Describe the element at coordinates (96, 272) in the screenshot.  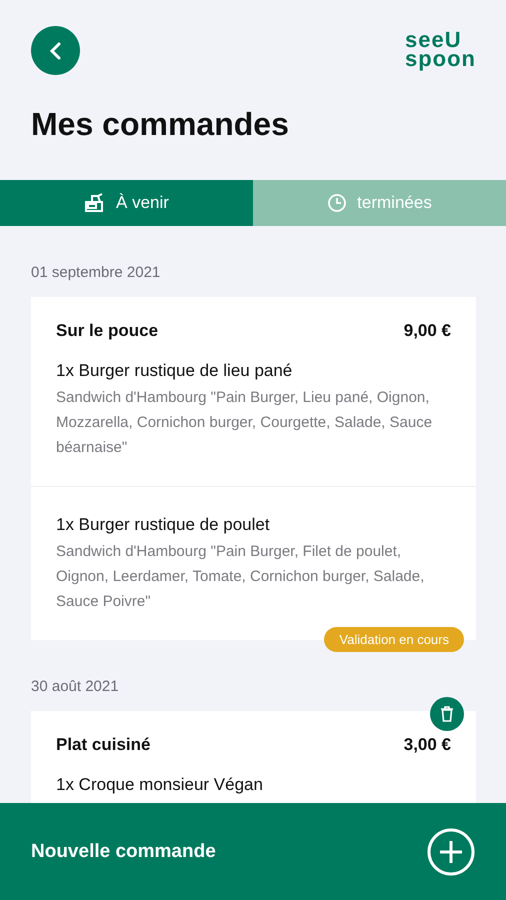
I see `order-date: 01 septembre 2021` at that location.